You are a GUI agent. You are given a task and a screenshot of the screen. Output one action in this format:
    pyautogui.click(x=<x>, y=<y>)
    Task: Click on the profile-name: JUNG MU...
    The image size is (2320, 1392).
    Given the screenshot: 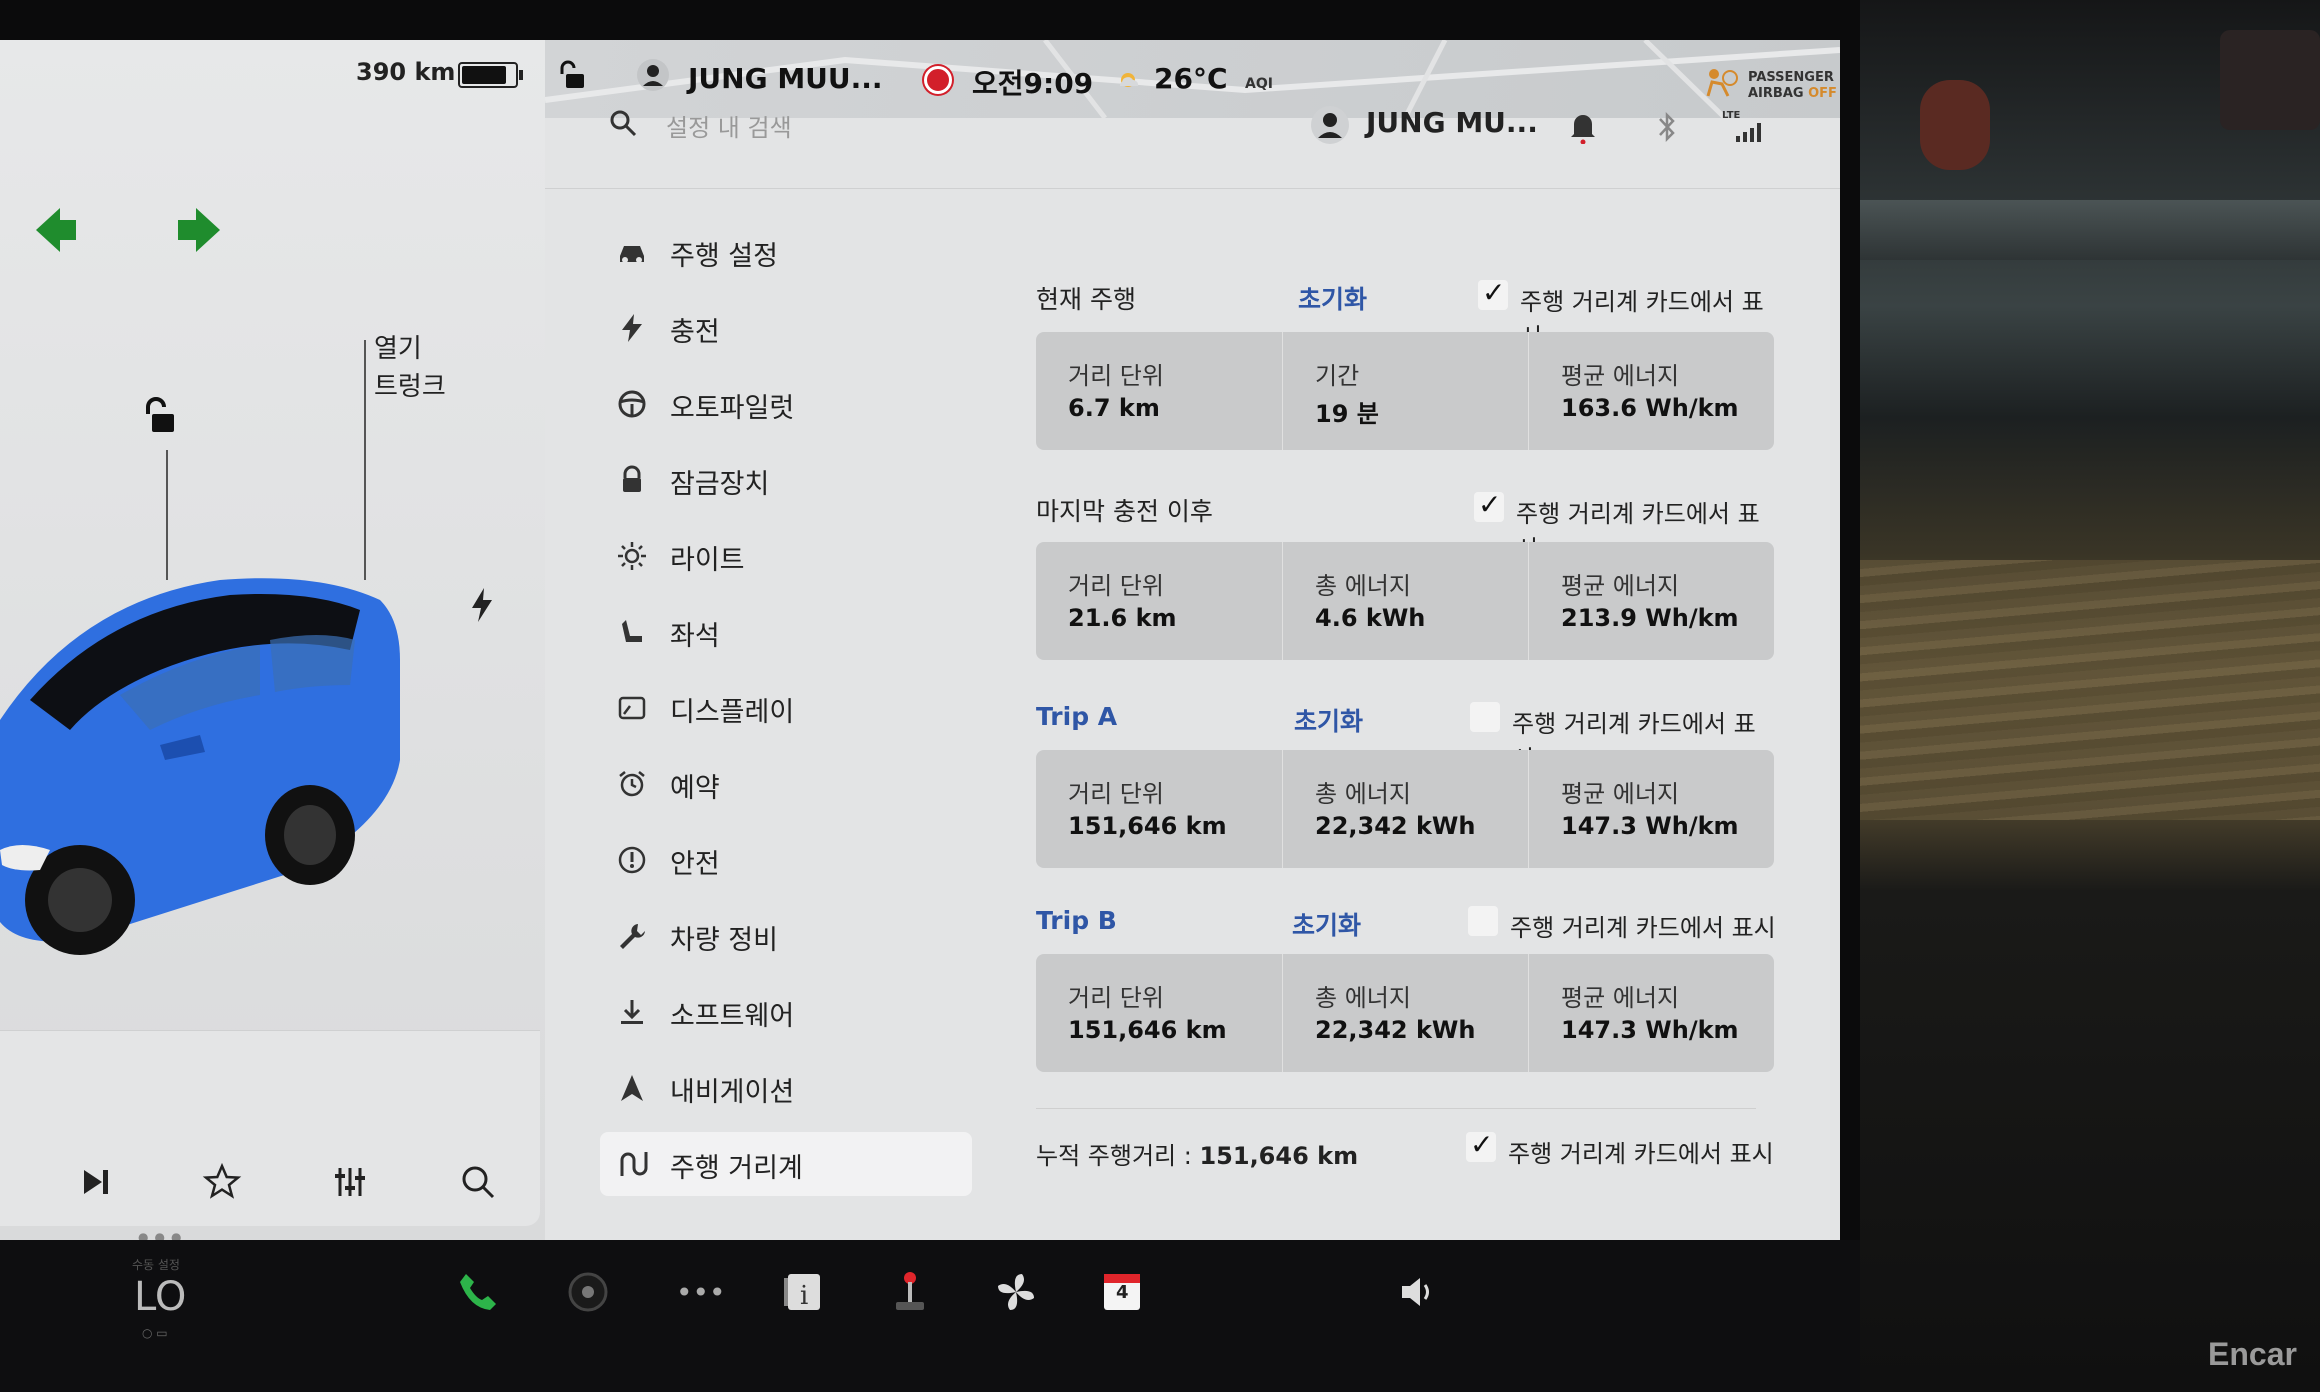 What is the action you would take?
    pyautogui.click(x=1452, y=122)
    